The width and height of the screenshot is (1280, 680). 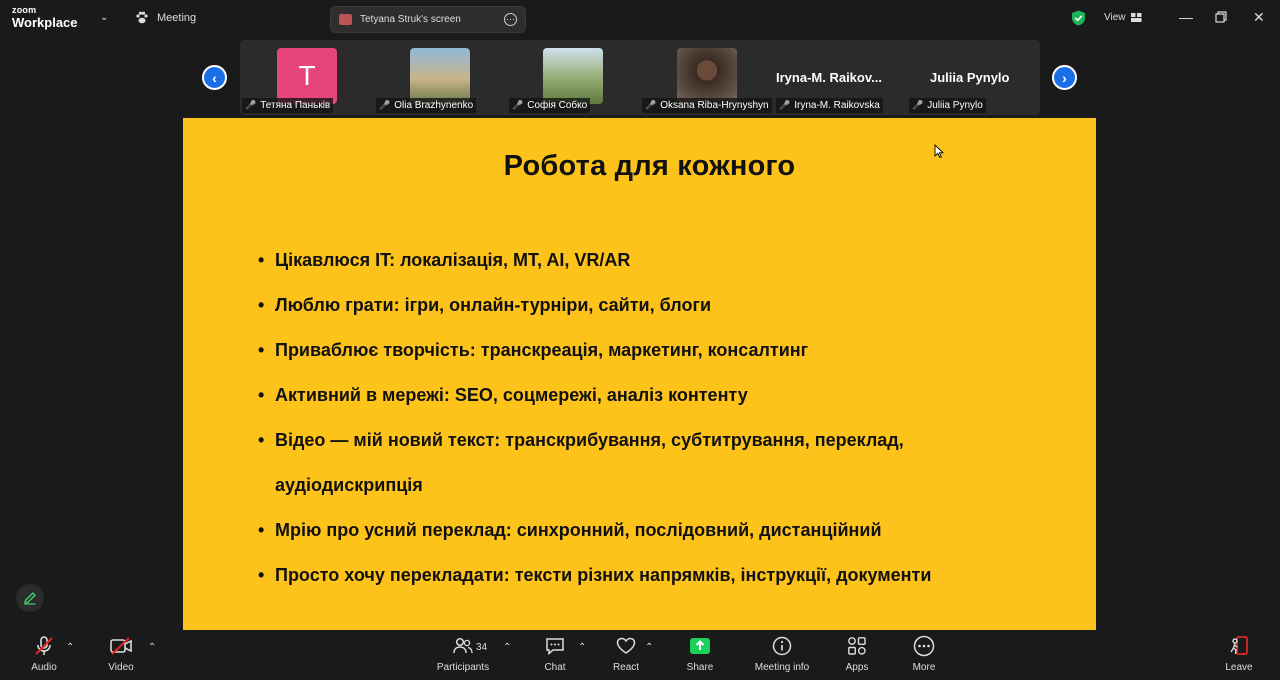 What do you see at coordinates (345, 19) in the screenshot?
I see `screen-share-icon` at bounding box center [345, 19].